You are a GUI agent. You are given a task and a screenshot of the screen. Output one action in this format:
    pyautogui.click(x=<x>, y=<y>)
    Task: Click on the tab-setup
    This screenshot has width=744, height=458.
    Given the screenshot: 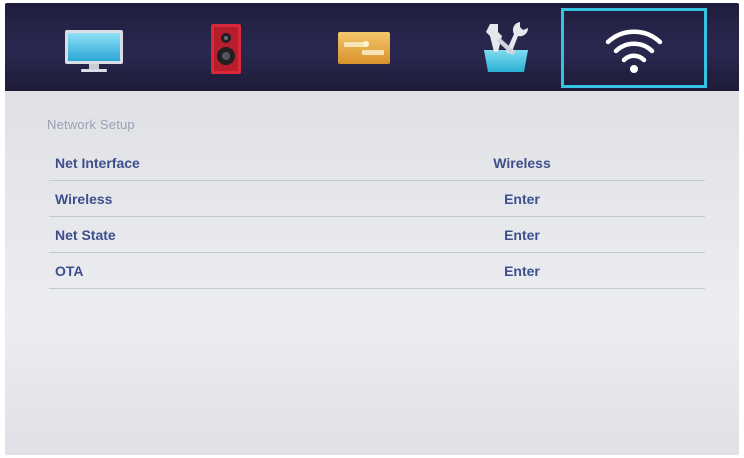 What is the action you would take?
    pyautogui.click(x=506, y=48)
    